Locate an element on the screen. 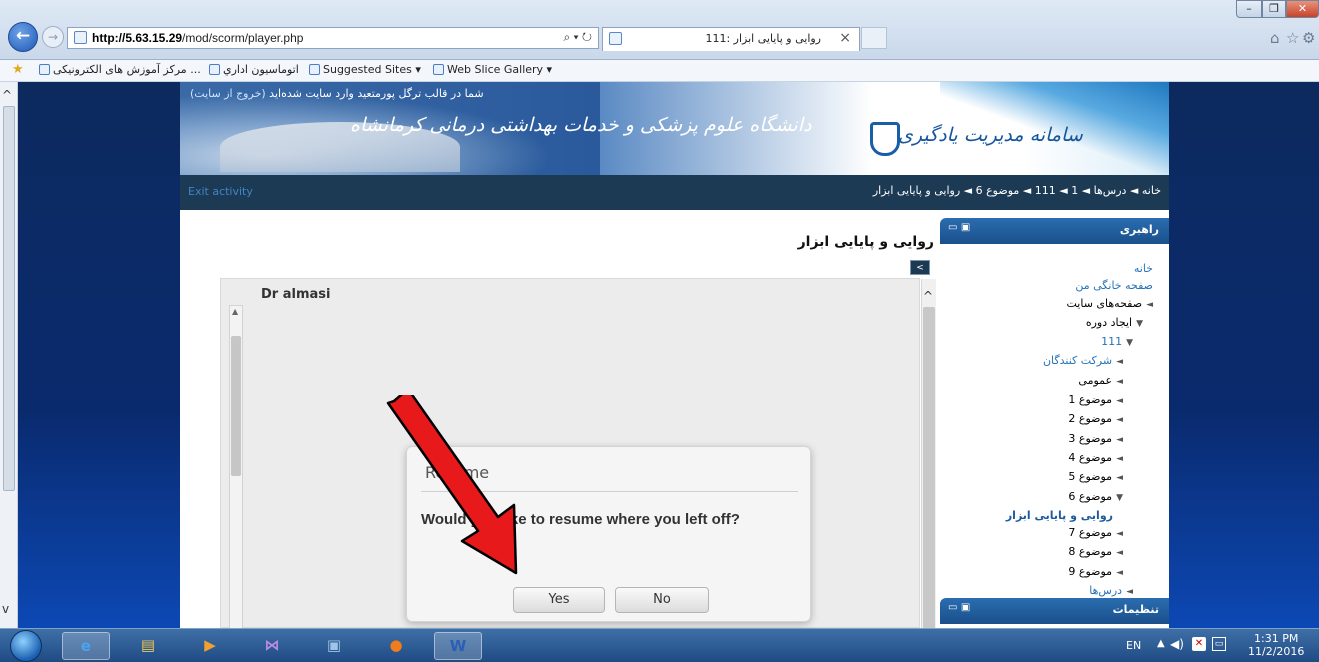  player-scrollbar: ^ is located at coordinates (928, 454).